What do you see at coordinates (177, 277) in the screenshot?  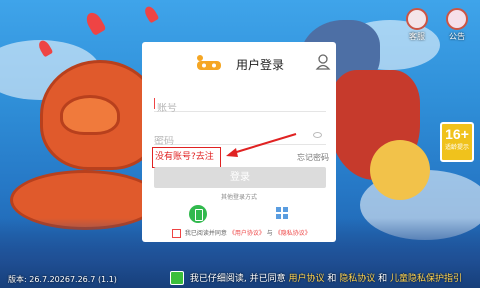 I see `footer-agree-checkbox` at bounding box center [177, 277].